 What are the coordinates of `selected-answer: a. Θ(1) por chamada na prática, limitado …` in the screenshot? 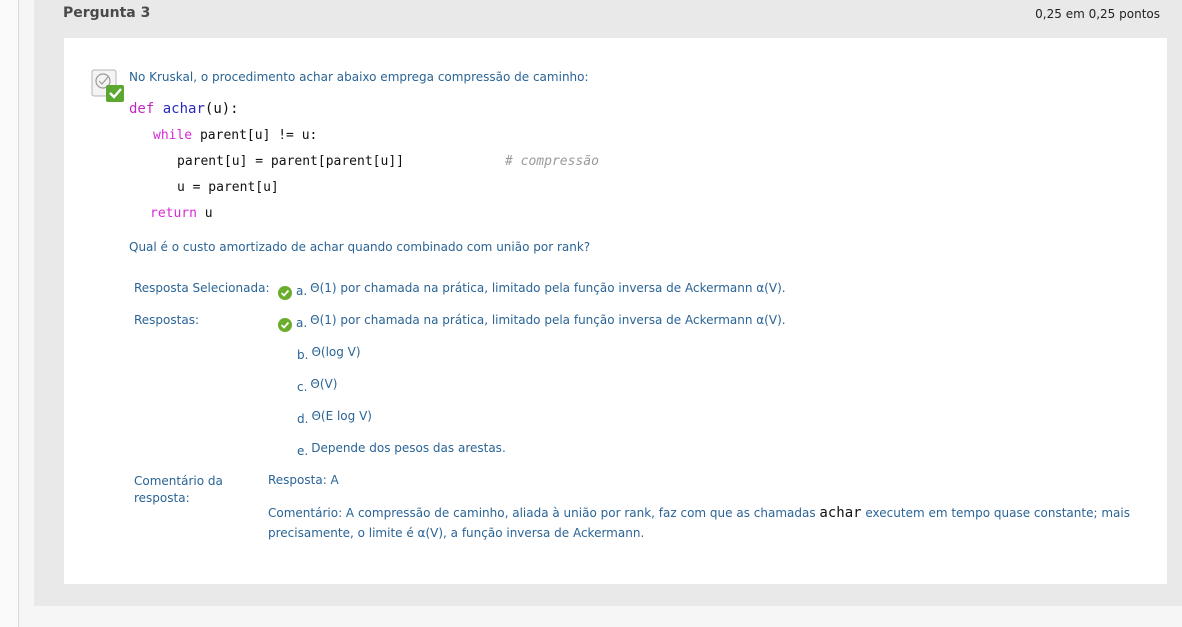 It's located at (541, 289).